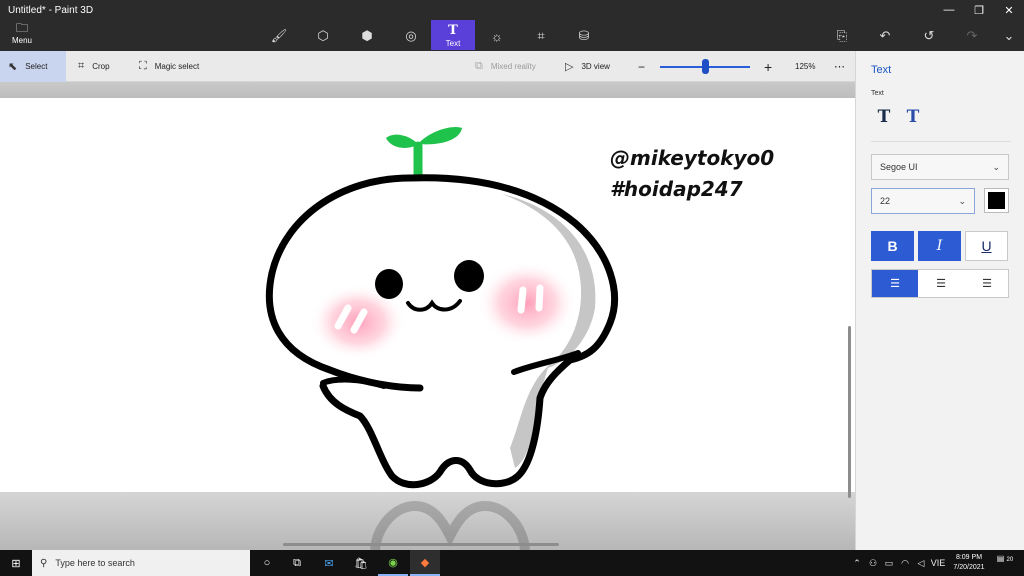 The height and width of the screenshot is (576, 1024). I want to click on mixed-reality-button: ⧉ Mixed reality, so click(505, 66).